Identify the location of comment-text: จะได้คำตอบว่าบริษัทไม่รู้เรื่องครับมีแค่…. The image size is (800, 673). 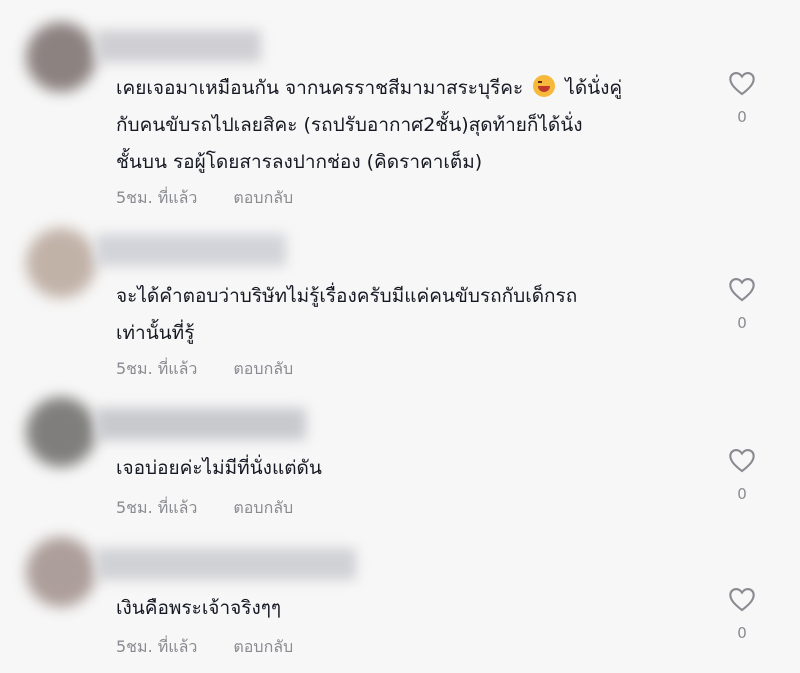
(347, 314).